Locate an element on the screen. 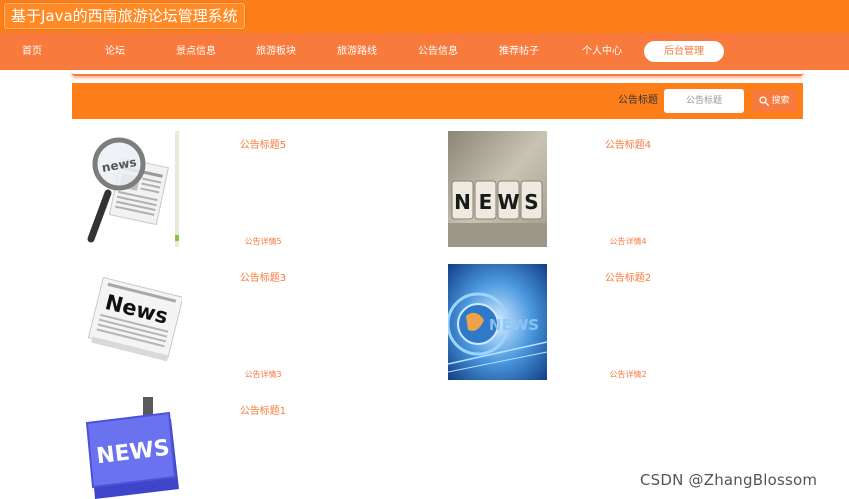 The image size is (849, 499). nav-item-attractions: 景点信息 is located at coordinates (196, 51).